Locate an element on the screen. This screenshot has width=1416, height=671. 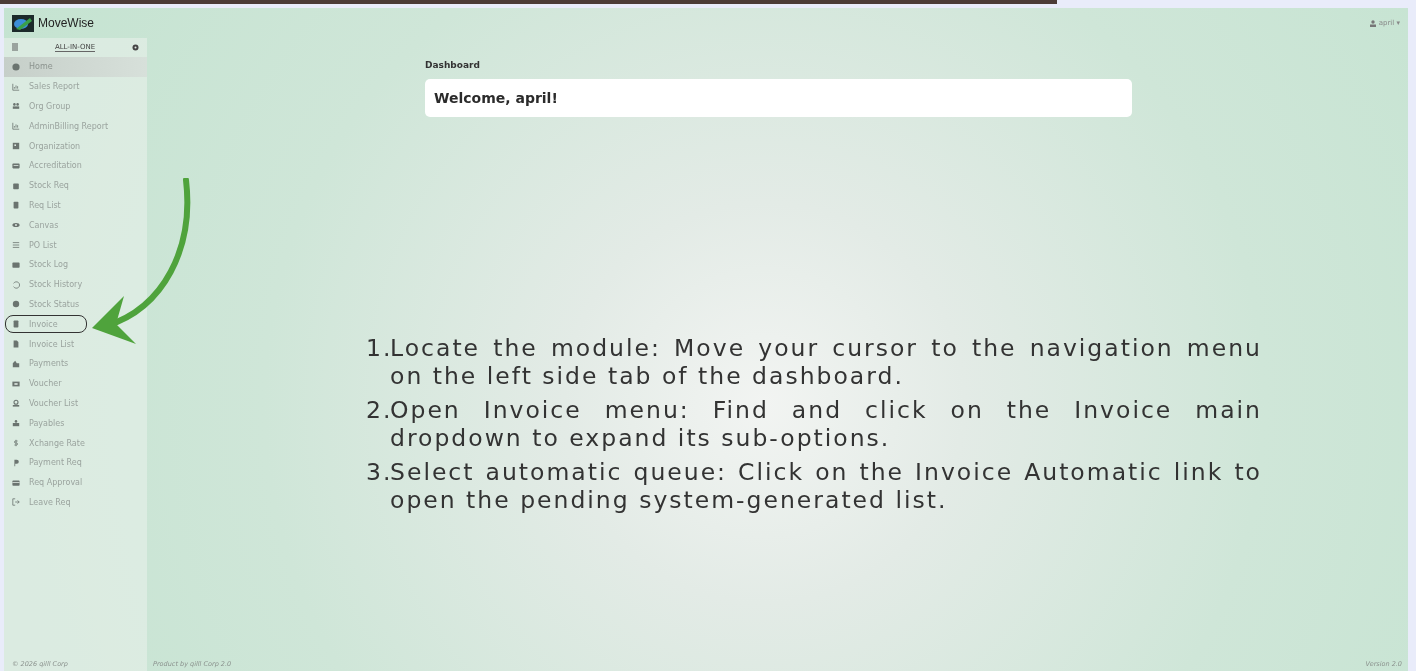
settings-icon is located at coordinates (135, 47).